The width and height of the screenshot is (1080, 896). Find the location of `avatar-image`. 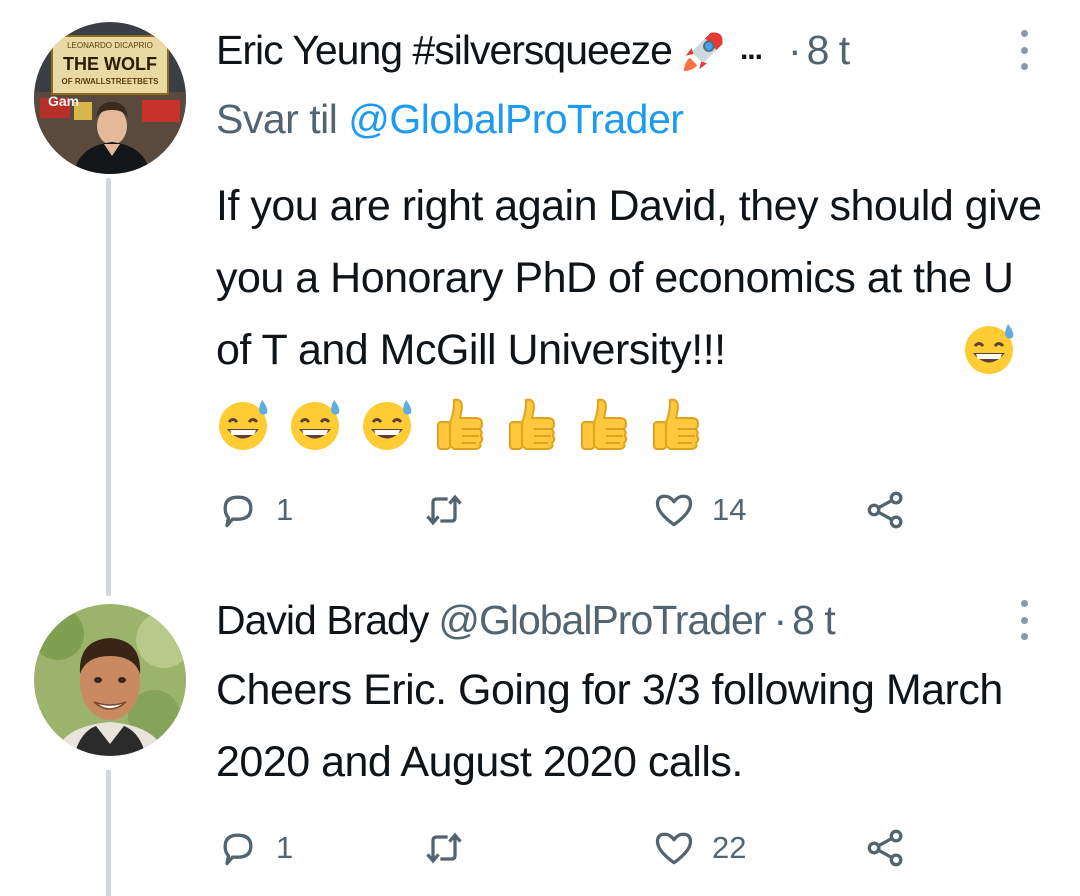

avatar-image is located at coordinates (110, 680).